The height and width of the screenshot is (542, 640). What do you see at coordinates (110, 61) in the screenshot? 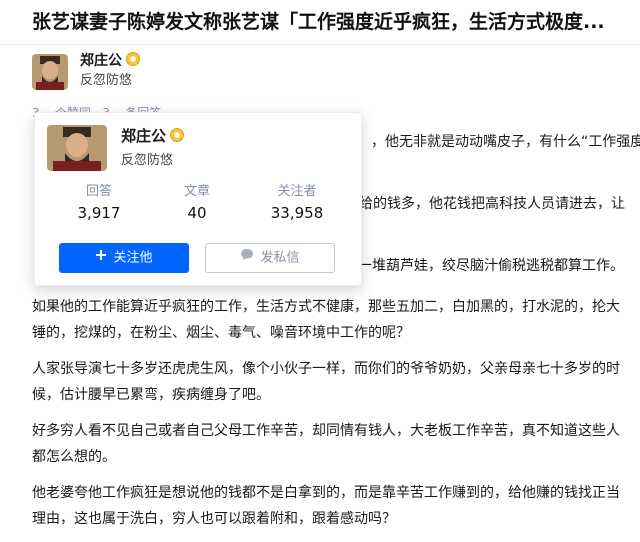
I see `author-name: 郑庄公` at bounding box center [110, 61].